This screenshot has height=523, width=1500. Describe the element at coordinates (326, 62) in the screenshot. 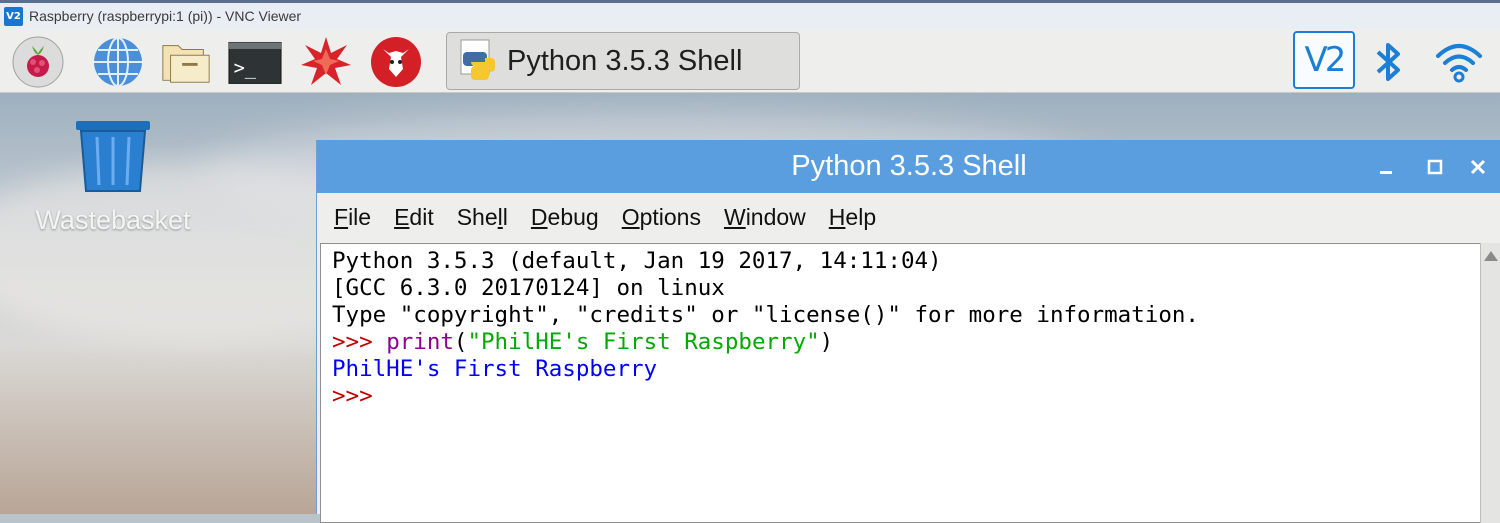

I see `mathematica-icon` at that location.